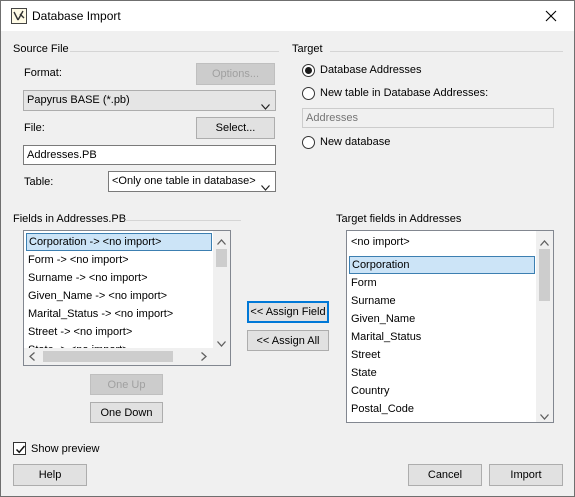 Image resolution: width=575 pixels, height=497 pixels. I want to click on window-title: Database Import, so click(76, 16).